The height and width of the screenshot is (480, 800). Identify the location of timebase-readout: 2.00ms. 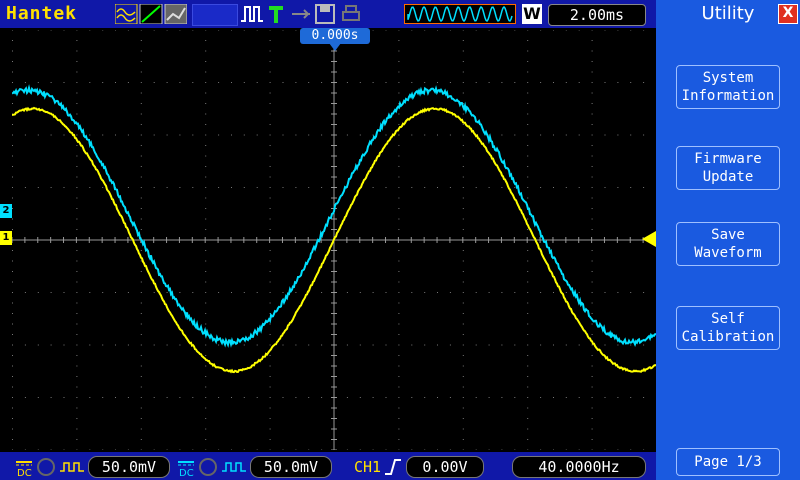
(597, 15).